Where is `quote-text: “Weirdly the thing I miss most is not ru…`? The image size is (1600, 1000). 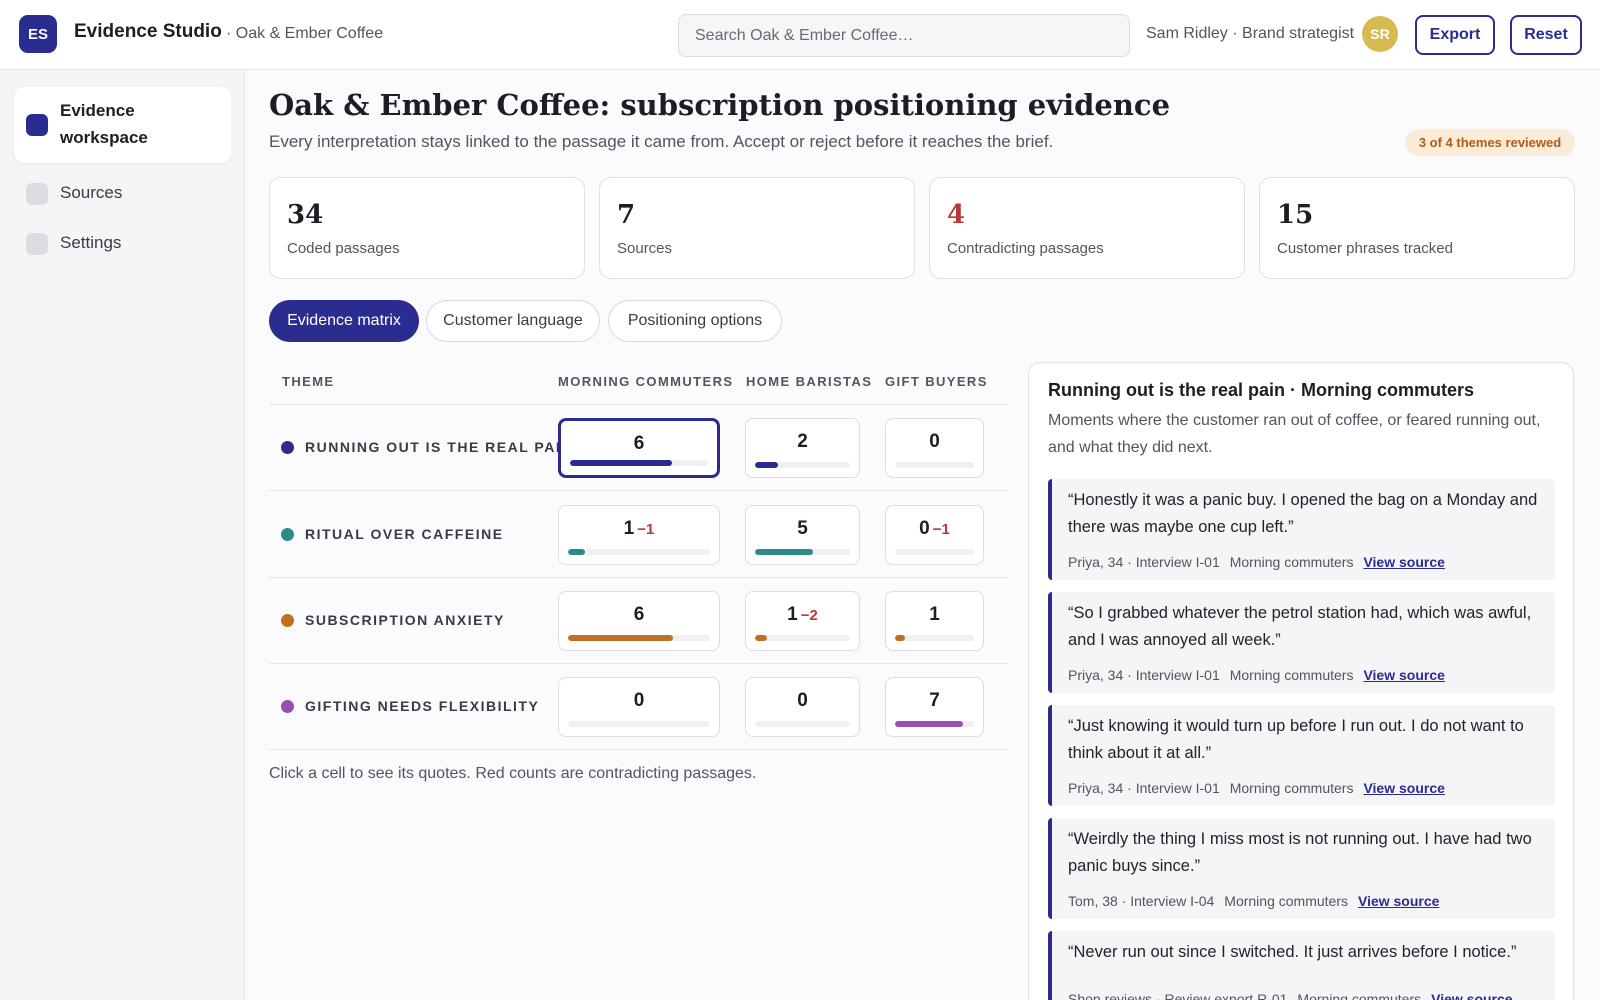
quote-text: “Weirdly the thing I miss most is not ru… is located at coordinates (1300, 852).